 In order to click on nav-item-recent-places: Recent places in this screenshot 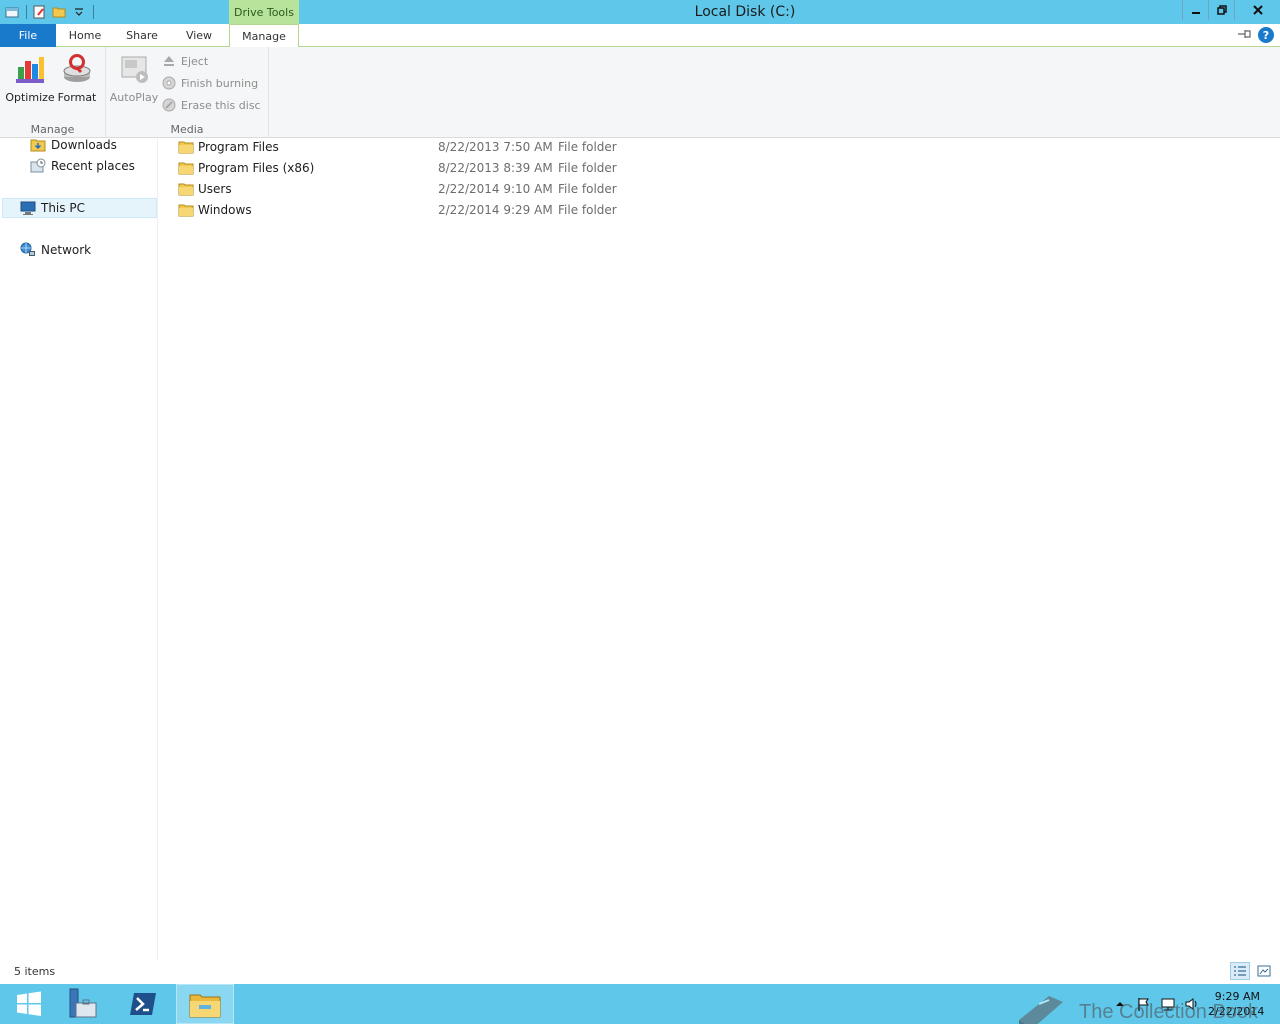, I will do `click(82, 166)`.